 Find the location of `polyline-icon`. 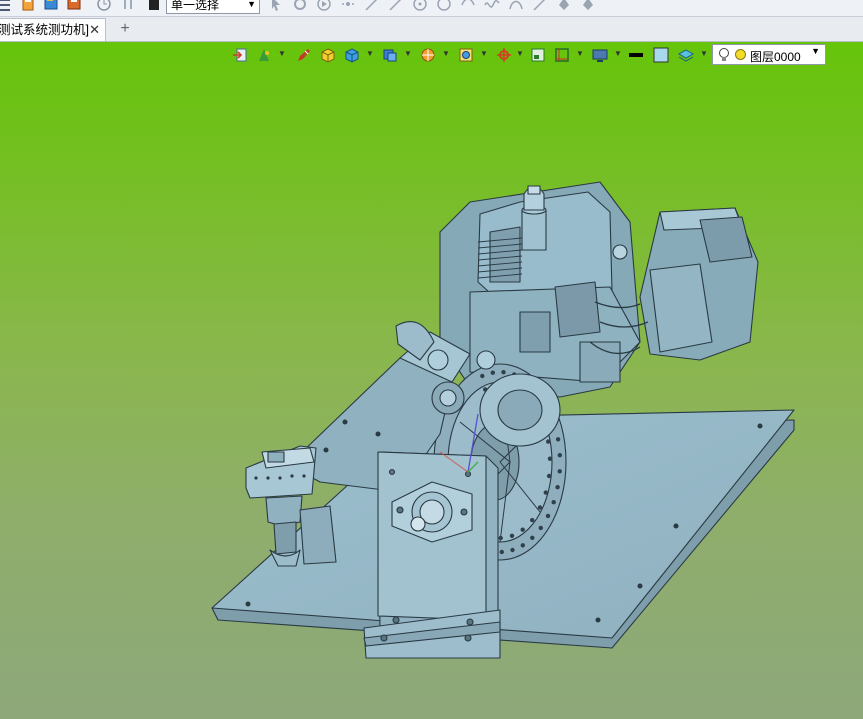

polyline-icon is located at coordinates (396, 5).